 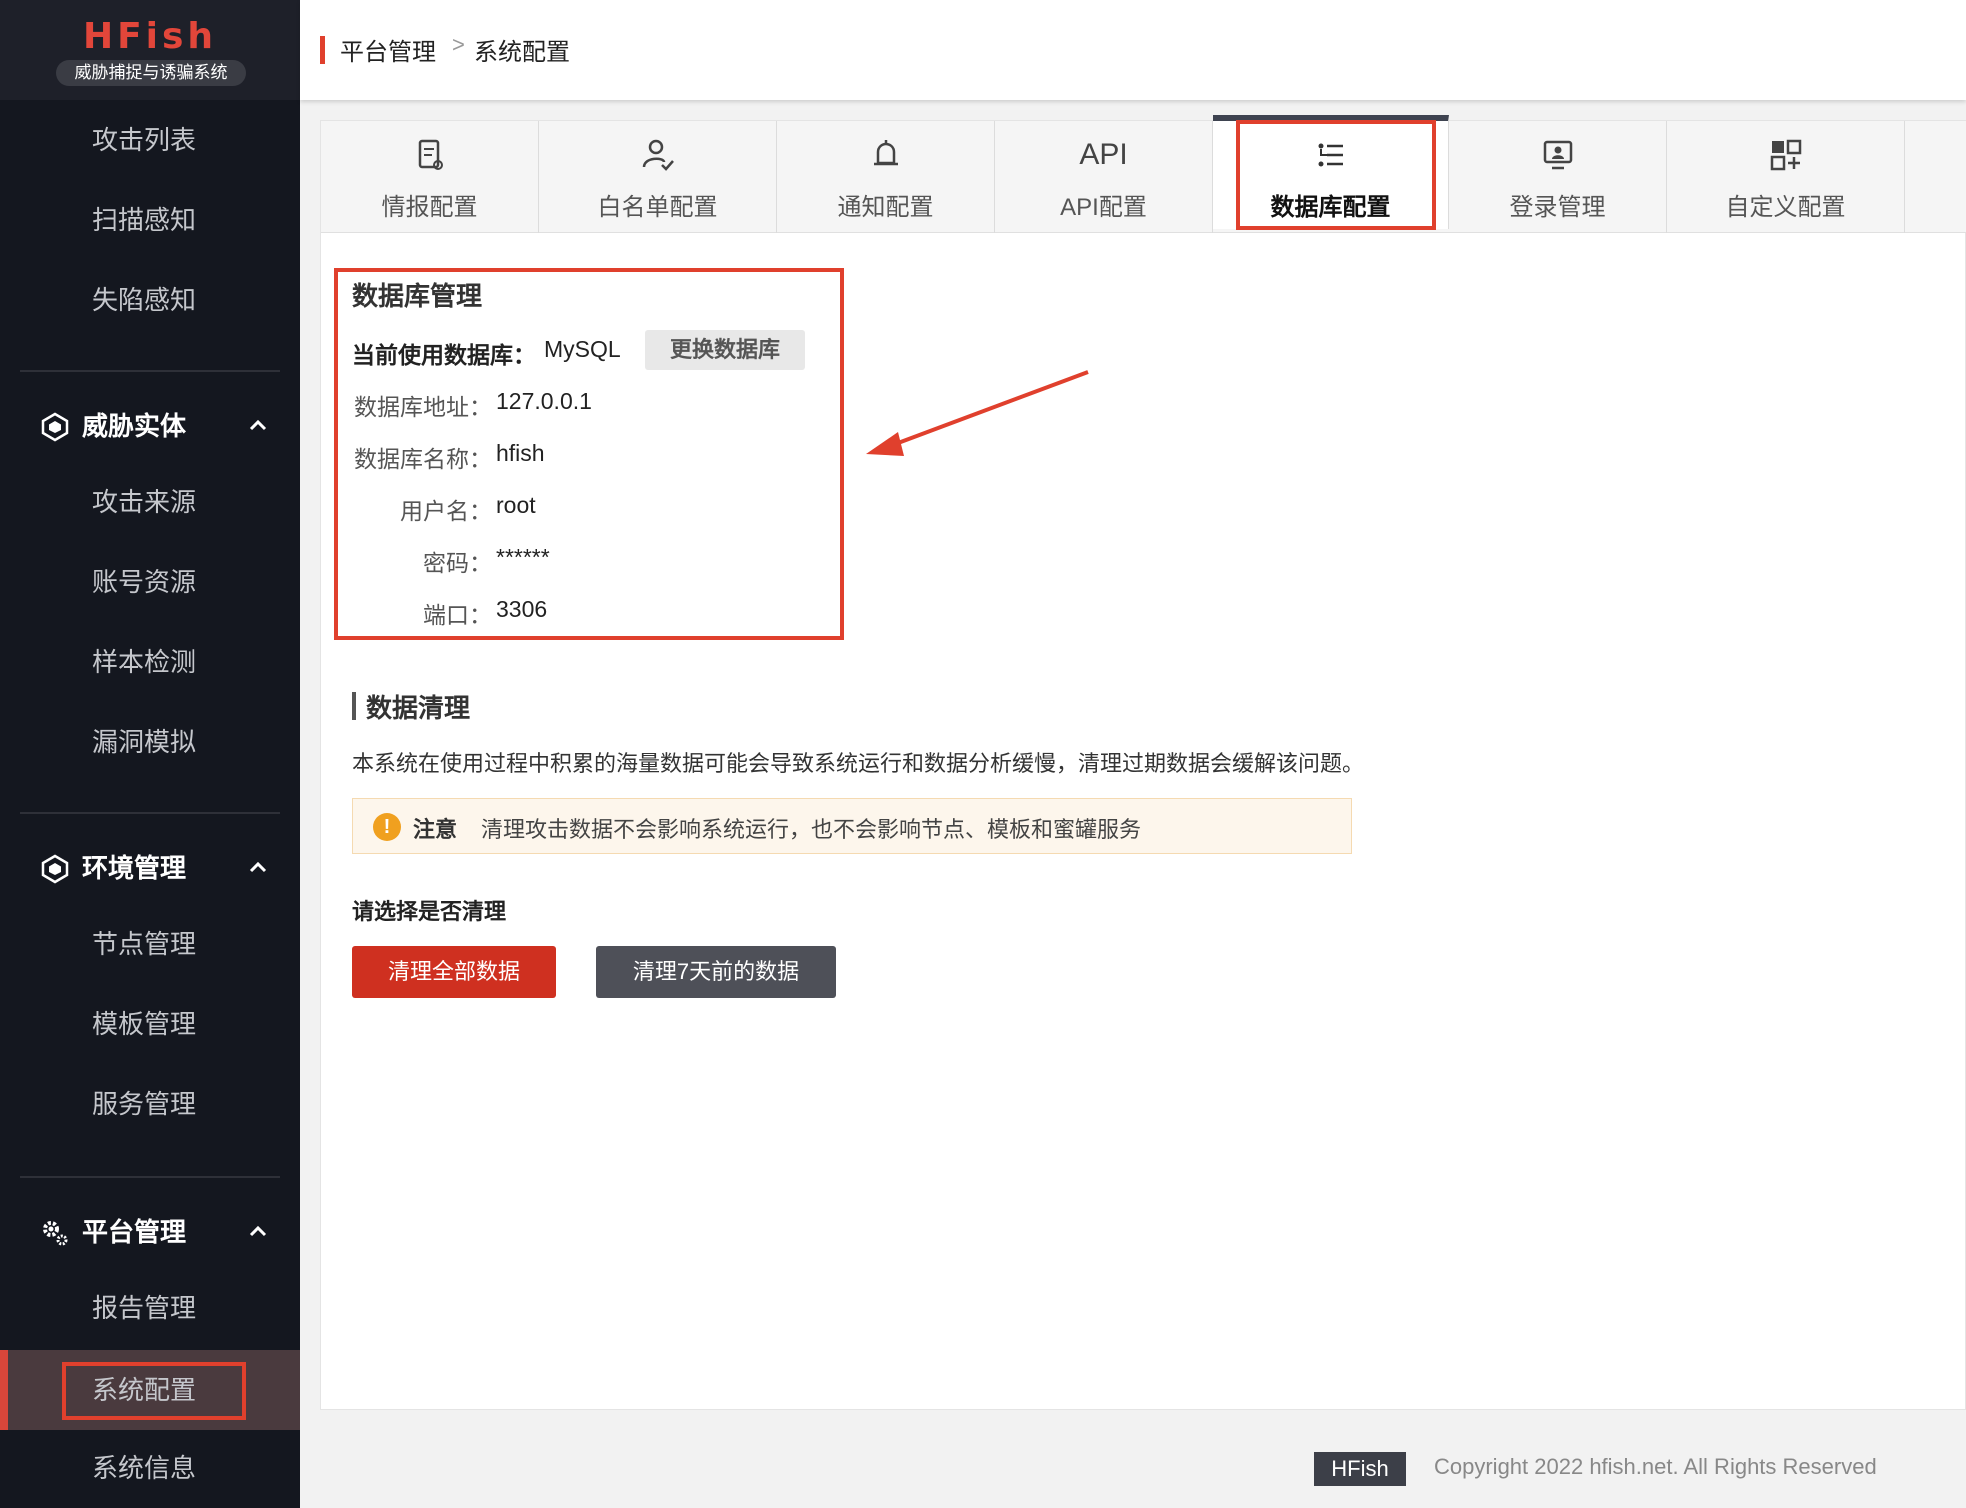 I want to click on notice-alert: ! 注意 清理攻击数据不会影响系统运行，也不会影响节点、模板和蜜罐服务, so click(x=852, y=826).